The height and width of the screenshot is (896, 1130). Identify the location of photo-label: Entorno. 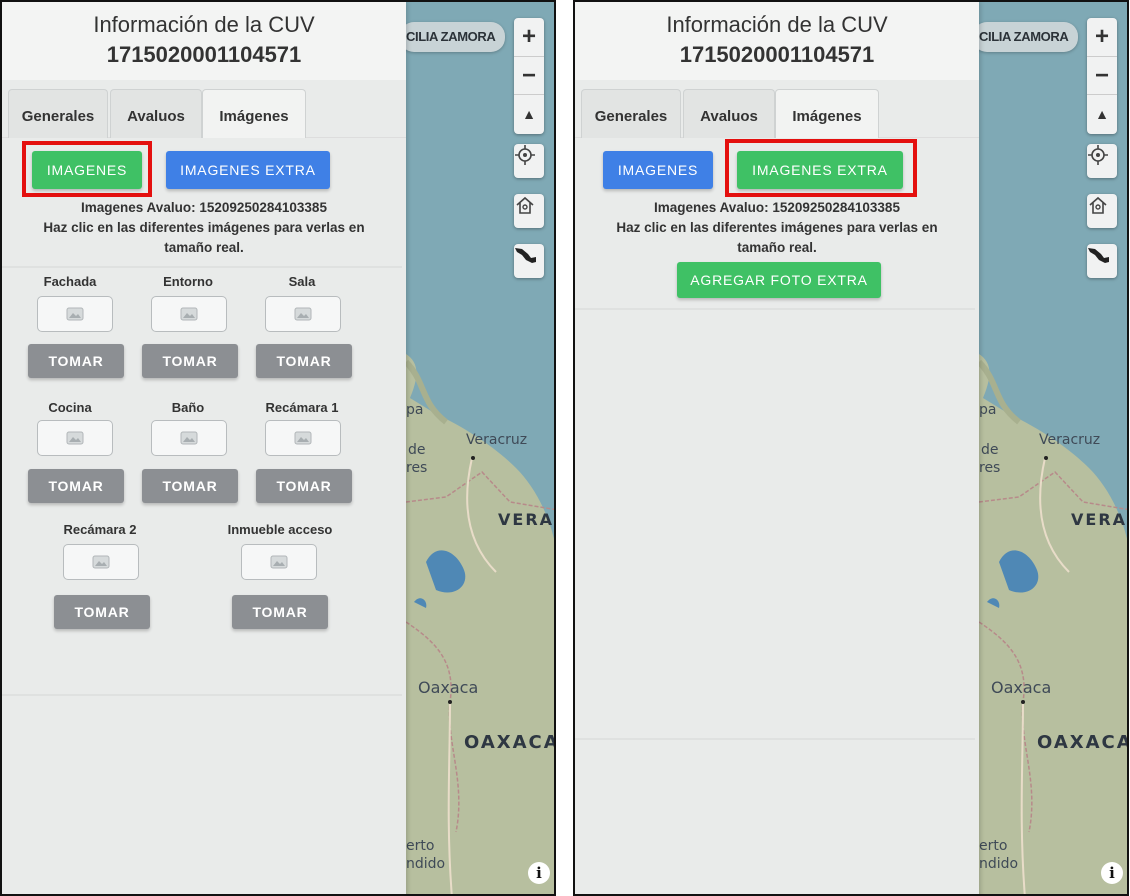
(188, 281).